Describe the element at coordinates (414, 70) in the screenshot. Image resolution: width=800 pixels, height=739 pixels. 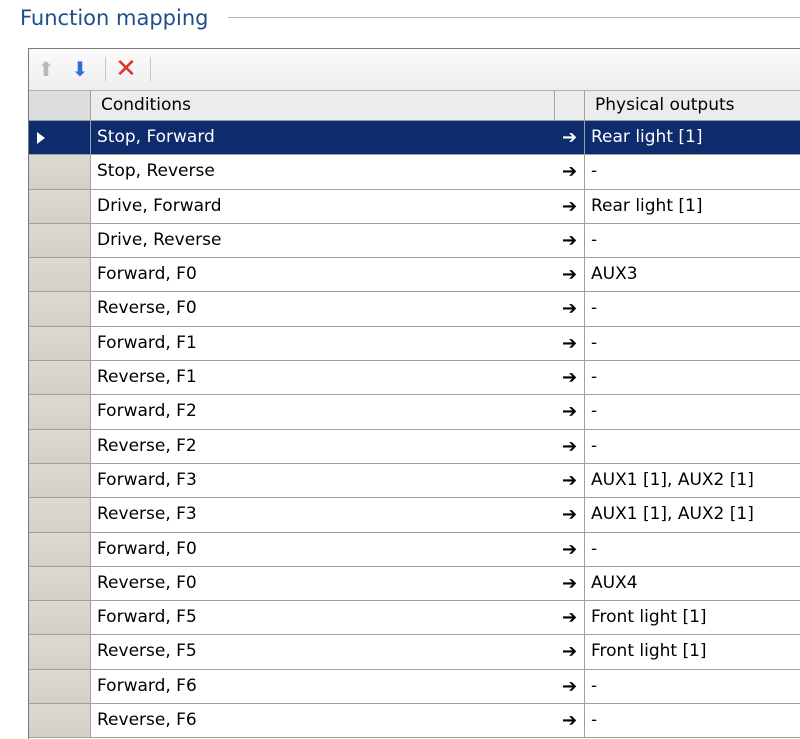
I see `grid-toolbar: ⬆ ⬇ ✕` at that location.